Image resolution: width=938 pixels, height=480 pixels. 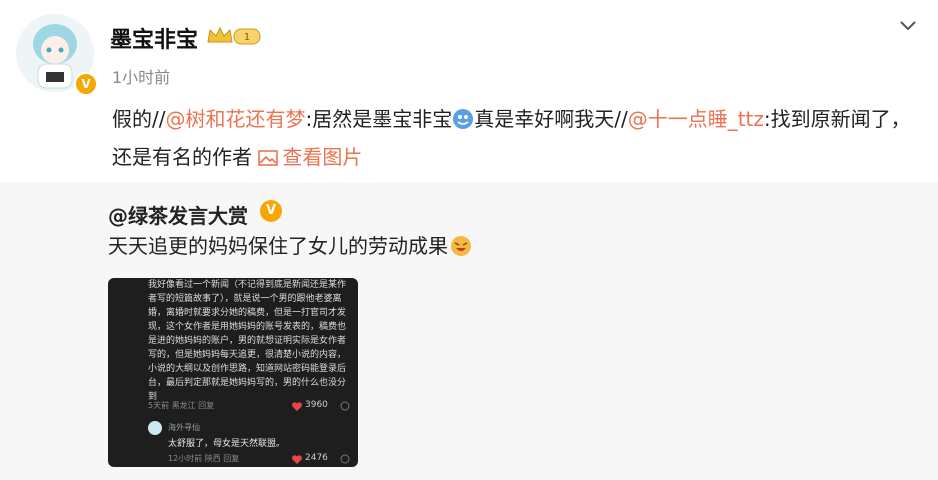 What do you see at coordinates (139, 119) in the screenshot?
I see `text-prefix: 假的//` at bounding box center [139, 119].